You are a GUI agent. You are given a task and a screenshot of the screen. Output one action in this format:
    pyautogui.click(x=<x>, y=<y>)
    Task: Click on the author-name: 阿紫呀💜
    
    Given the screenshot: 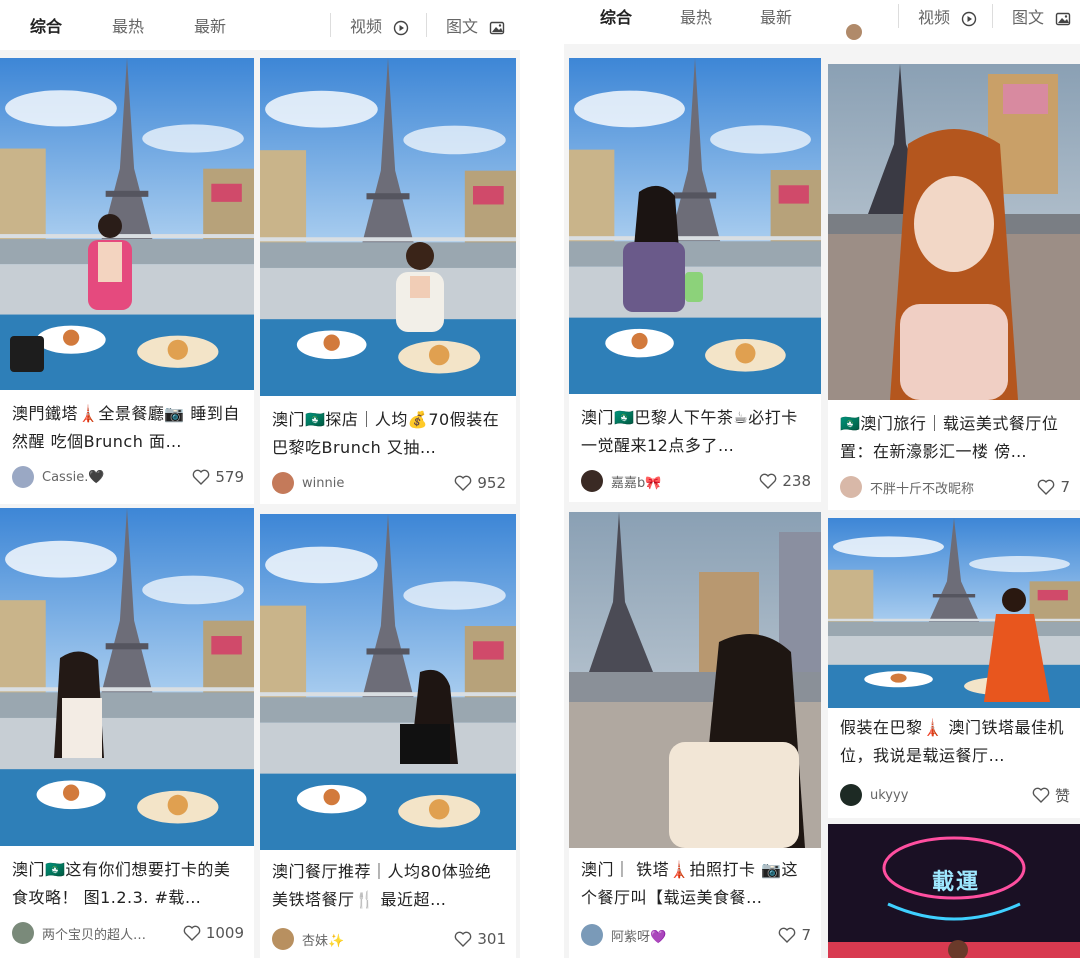 What is the action you would take?
    pyautogui.click(x=694, y=935)
    